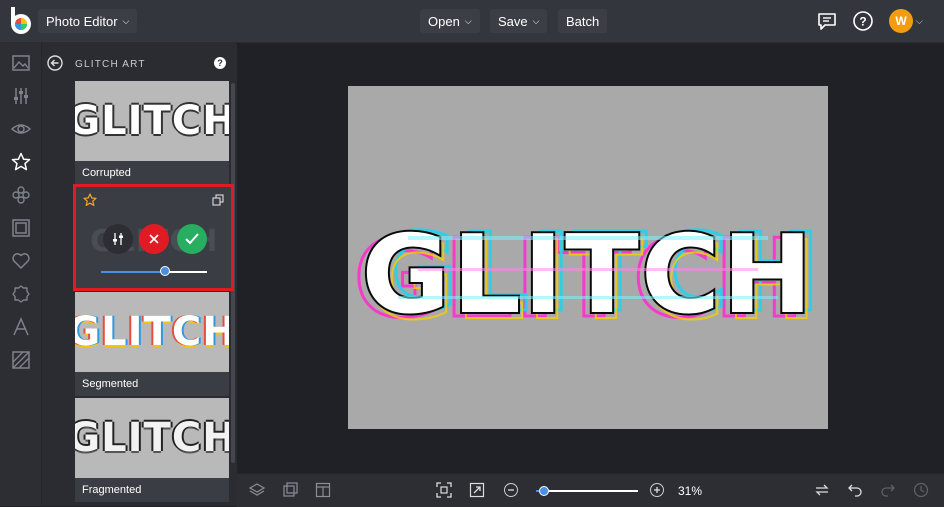 The height and width of the screenshot is (507, 944). I want to click on text-icon, so click(21, 327).